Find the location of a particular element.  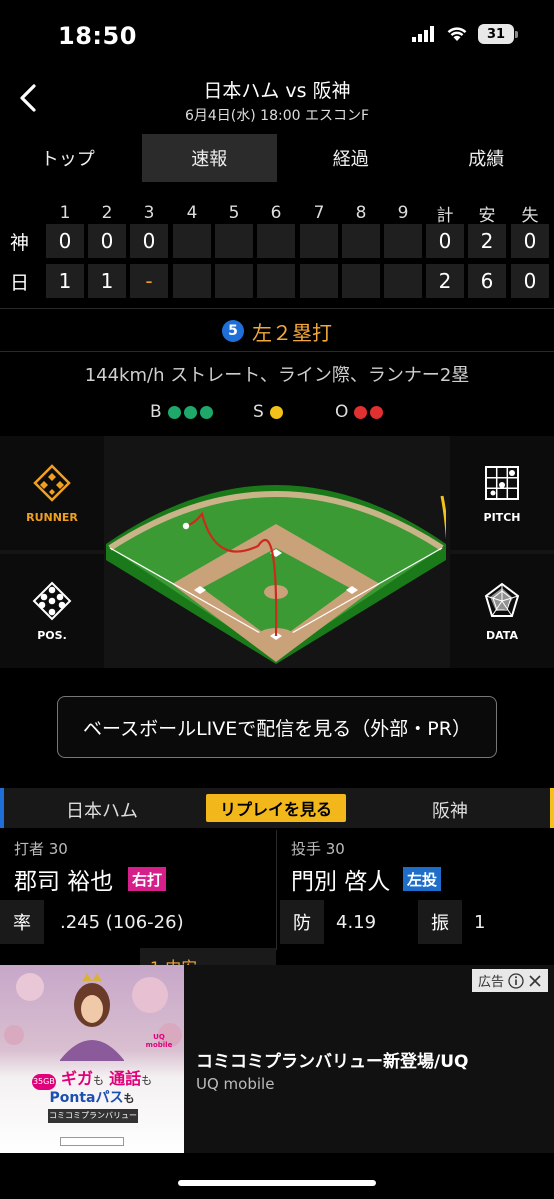

wifi-icon is located at coordinates (457, 34).